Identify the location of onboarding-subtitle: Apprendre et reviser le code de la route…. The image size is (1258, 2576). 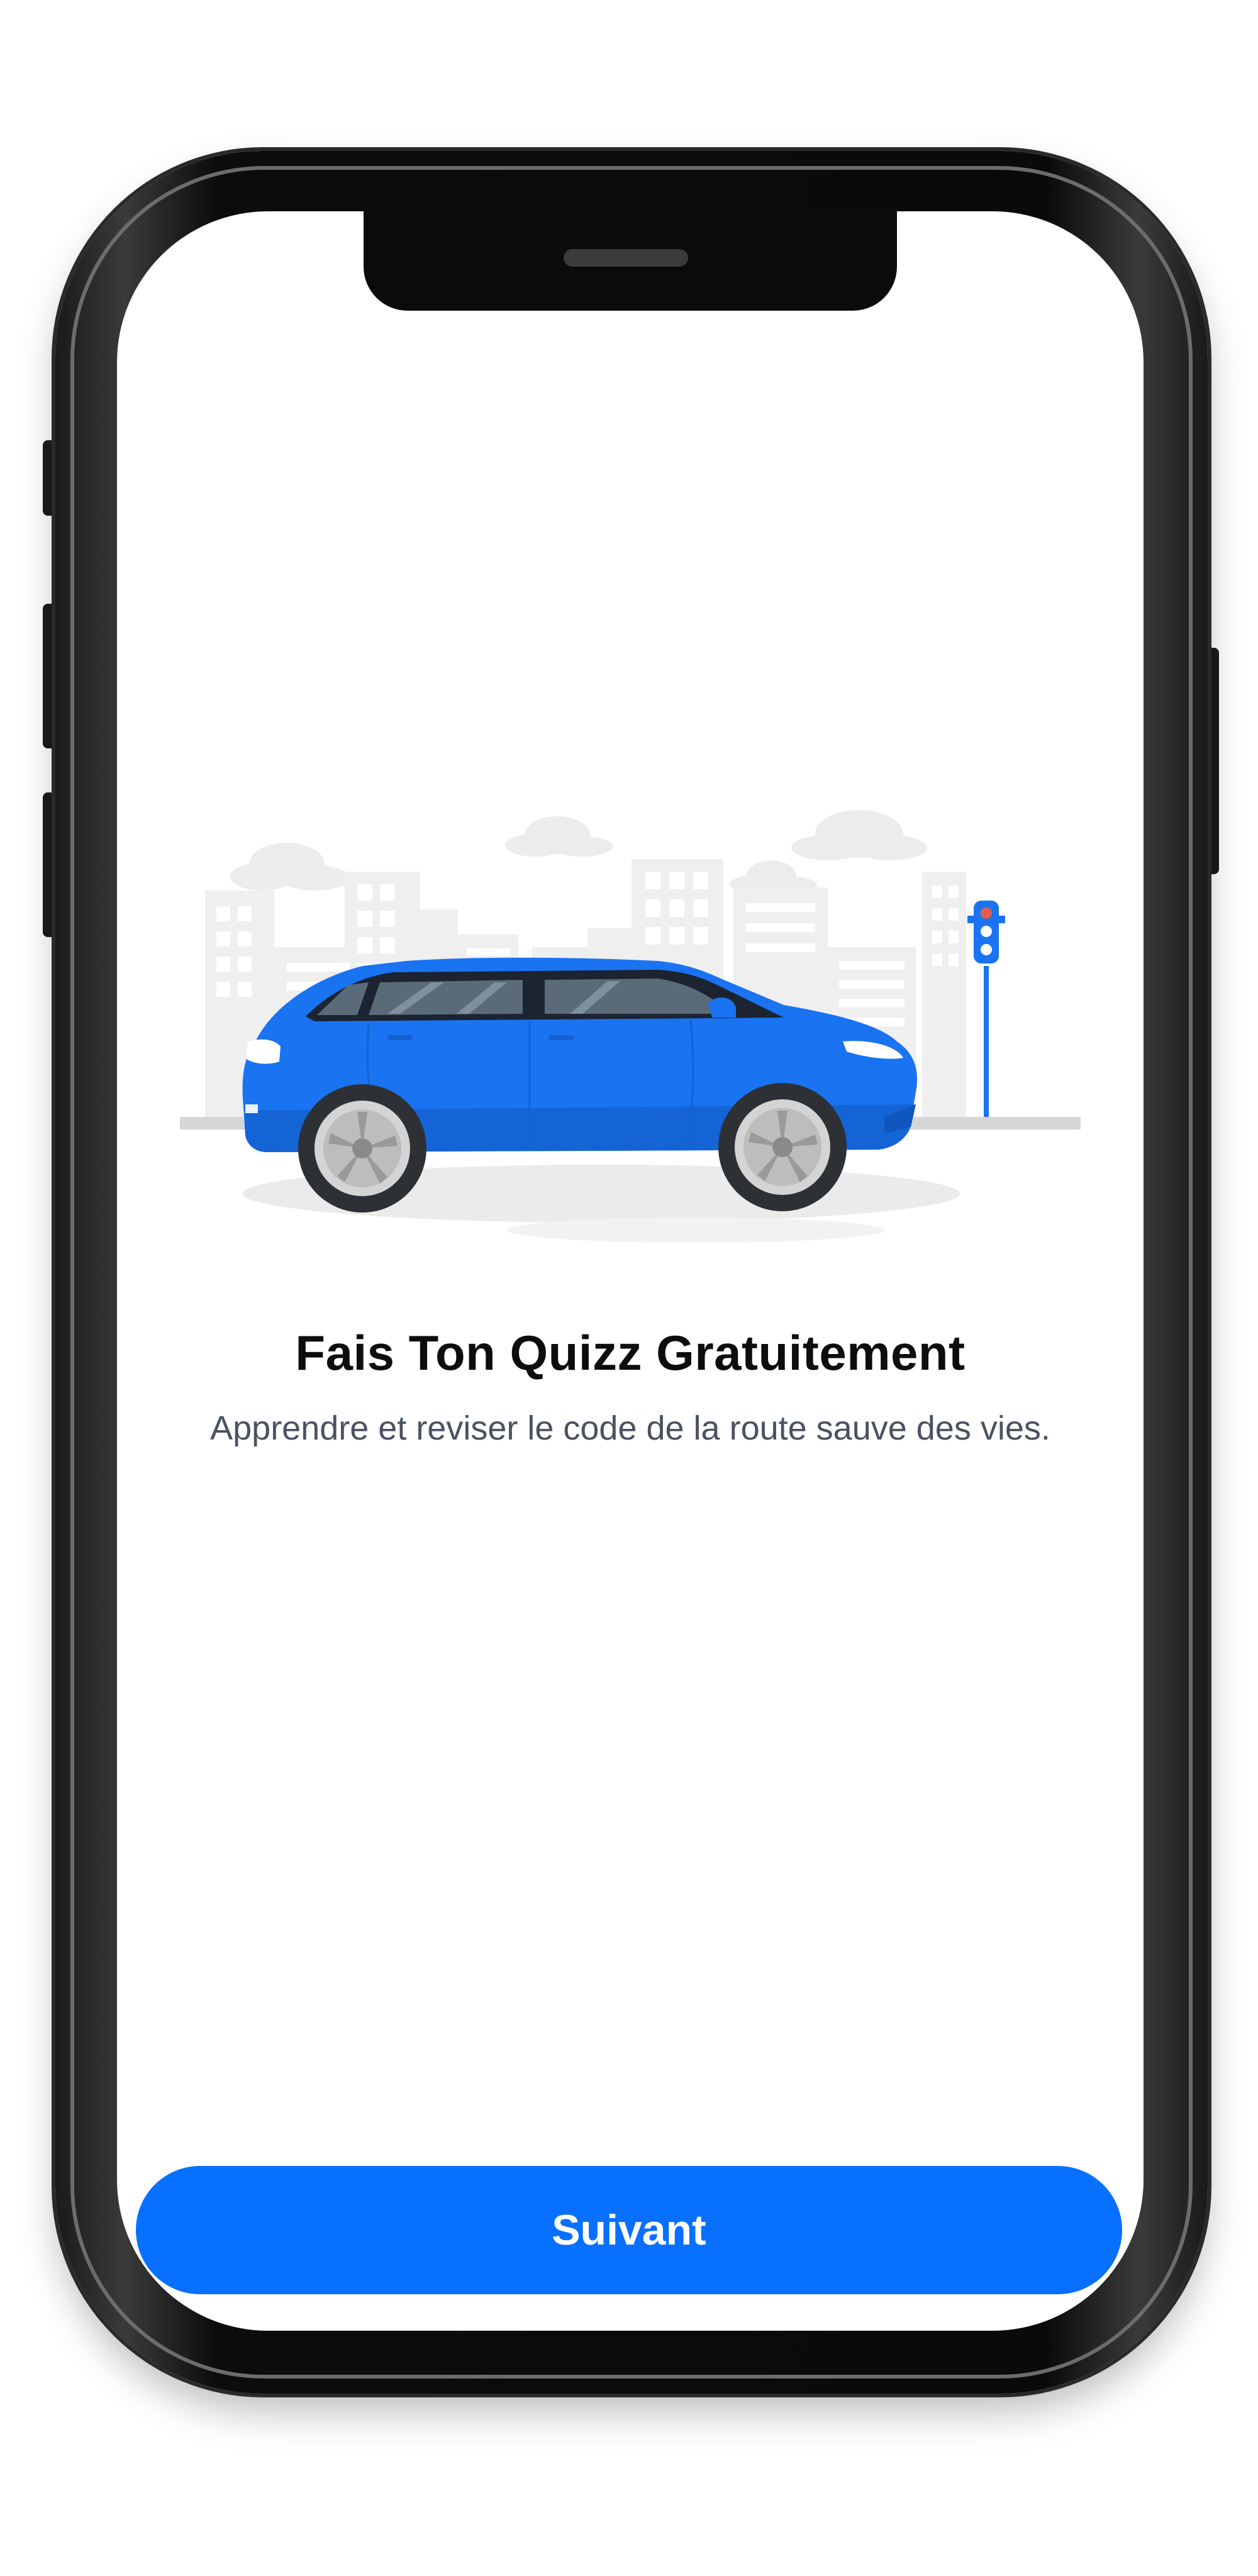
(630, 1428).